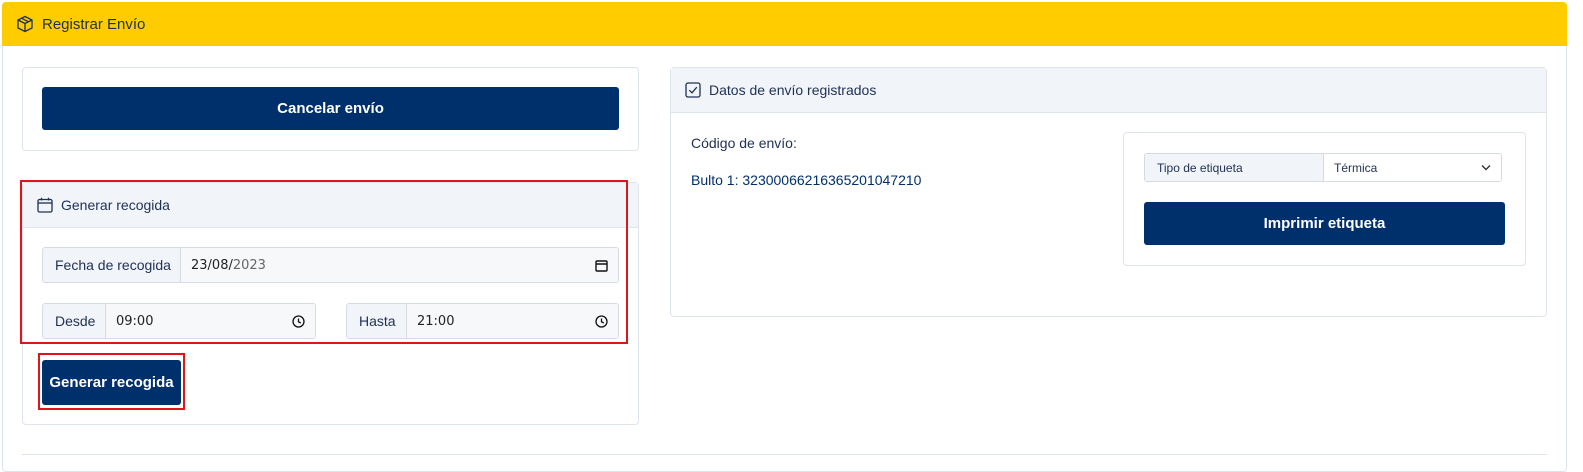 This screenshot has height=472, width=1583. What do you see at coordinates (25, 24) in the screenshot?
I see `box-icon` at bounding box center [25, 24].